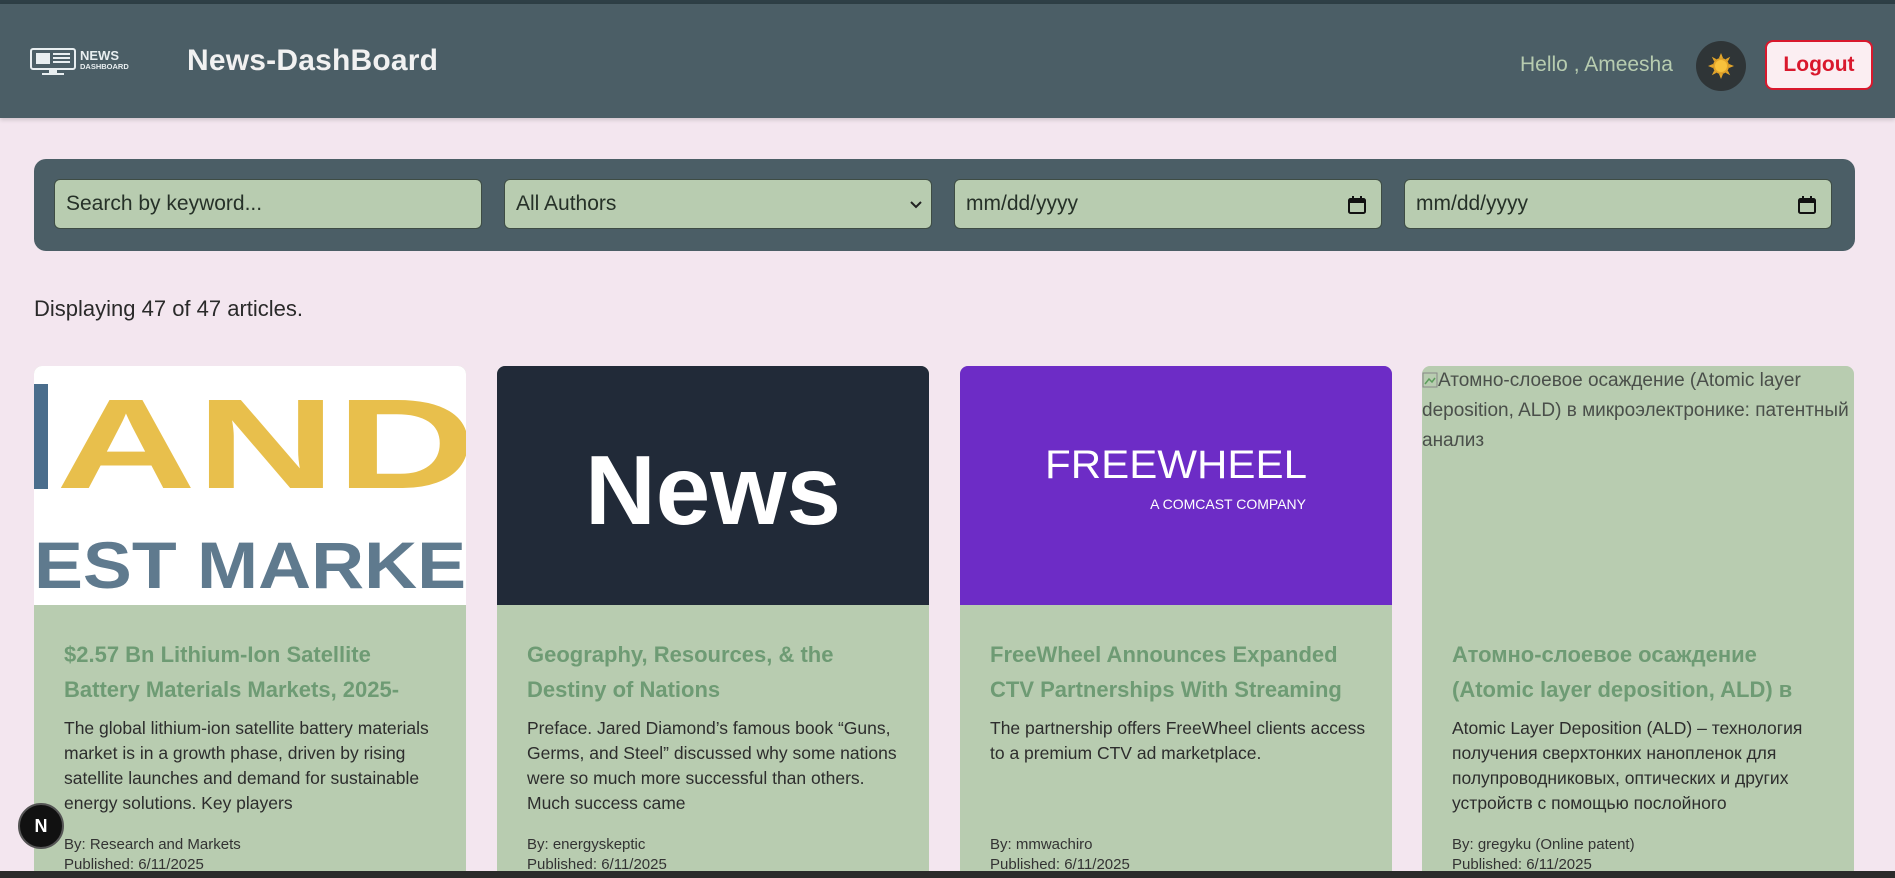 The image size is (1895, 878). Describe the element at coordinates (566, 203) in the screenshot. I see `author-select-value: All Authors` at that location.